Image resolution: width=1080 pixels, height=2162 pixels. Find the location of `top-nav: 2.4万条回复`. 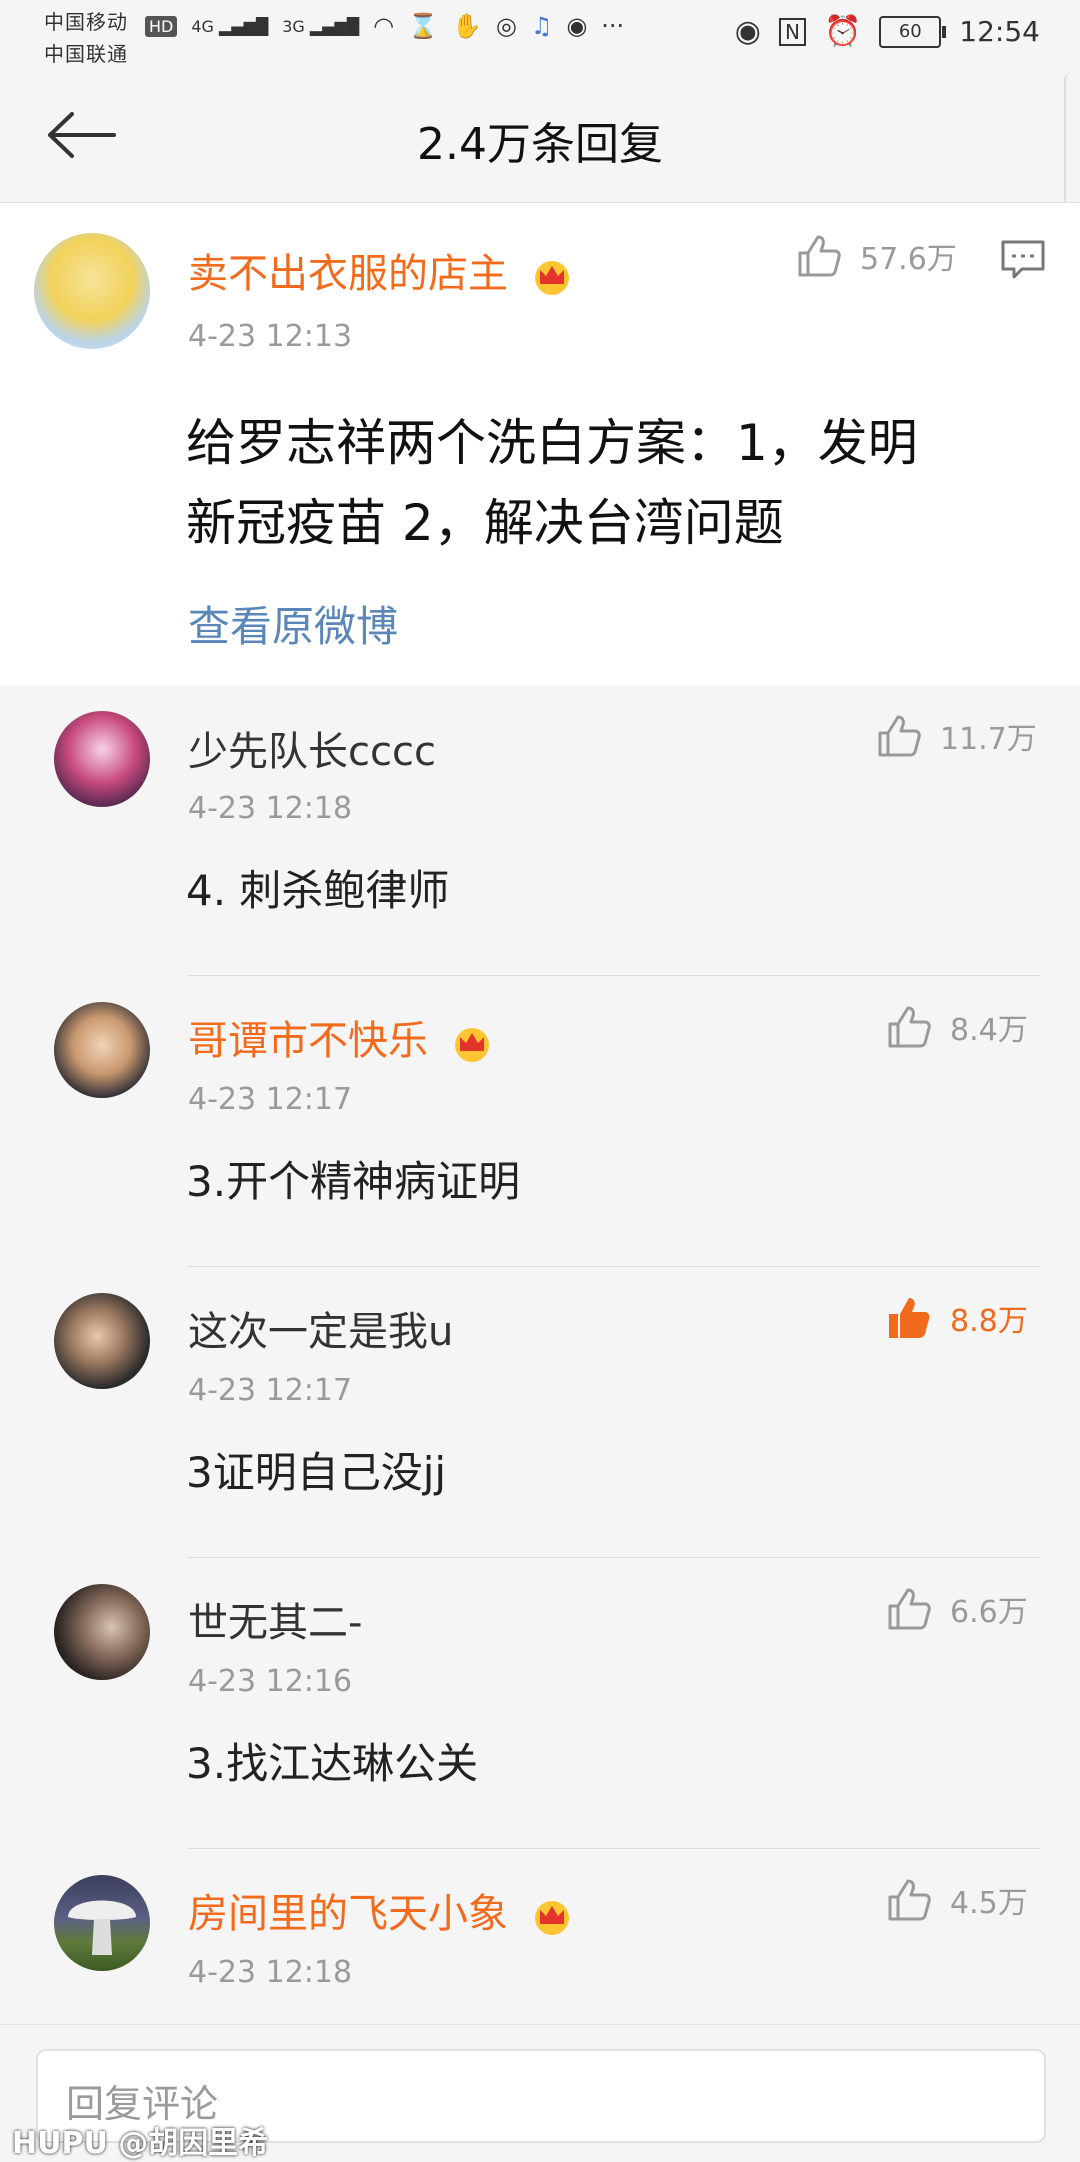

top-nav: 2.4万条回复 is located at coordinates (540, 136).